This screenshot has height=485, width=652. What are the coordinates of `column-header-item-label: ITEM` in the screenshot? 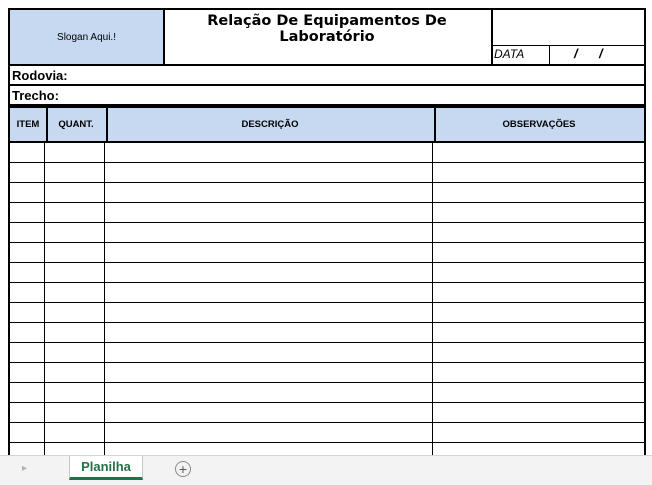 It's located at (28, 124).